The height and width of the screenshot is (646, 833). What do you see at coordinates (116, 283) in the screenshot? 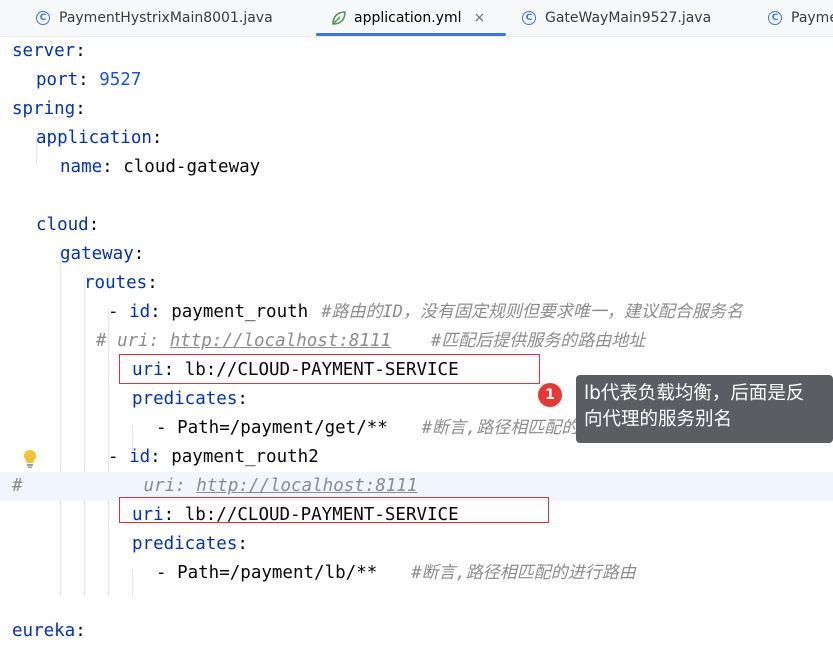
I see `yaml-key: routes` at bounding box center [116, 283].